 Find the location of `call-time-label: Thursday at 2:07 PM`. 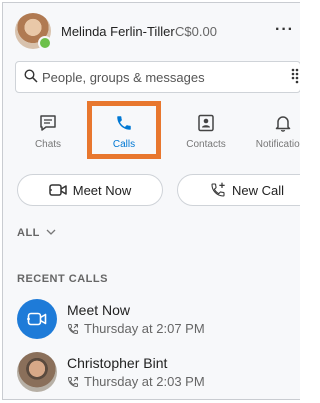

call-time-label: Thursday at 2:07 PM is located at coordinates (144, 328).